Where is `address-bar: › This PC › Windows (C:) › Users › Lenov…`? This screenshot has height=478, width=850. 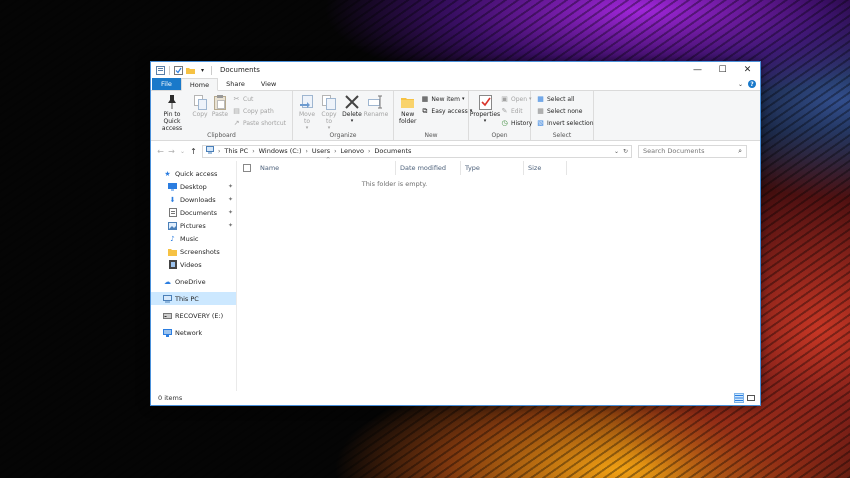 address-bar: › This PC › Windows (C:) › Users › Lenov… is located at coordinates (417, 151).